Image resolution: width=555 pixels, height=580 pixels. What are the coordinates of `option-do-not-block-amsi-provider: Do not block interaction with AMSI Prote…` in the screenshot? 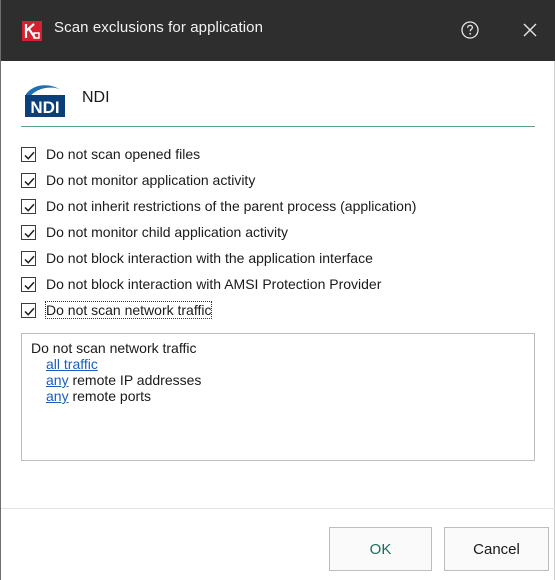 It's located at (201, 284).